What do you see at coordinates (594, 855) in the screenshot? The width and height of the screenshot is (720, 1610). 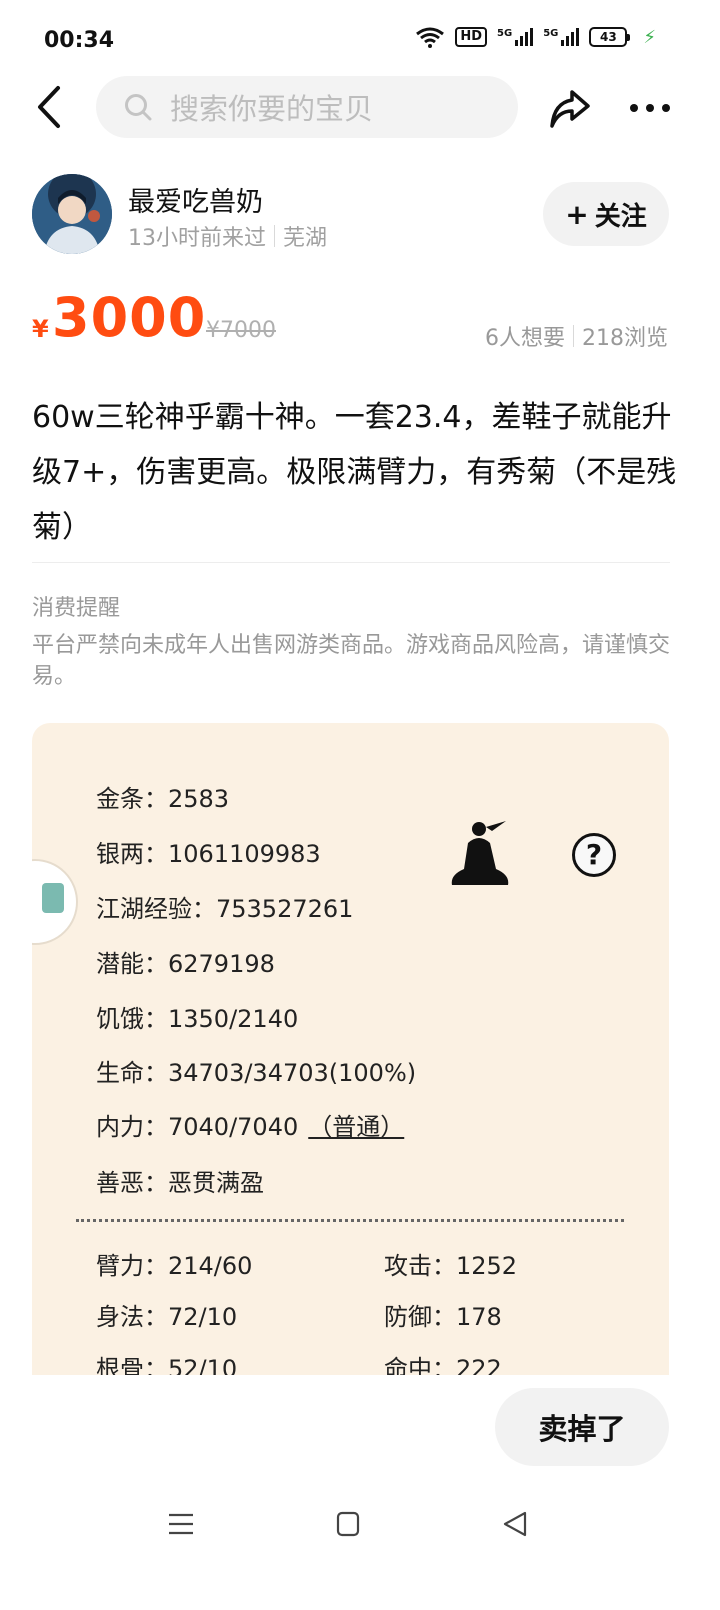 I see `help-icon: ?` at bounding box center [594, 855].